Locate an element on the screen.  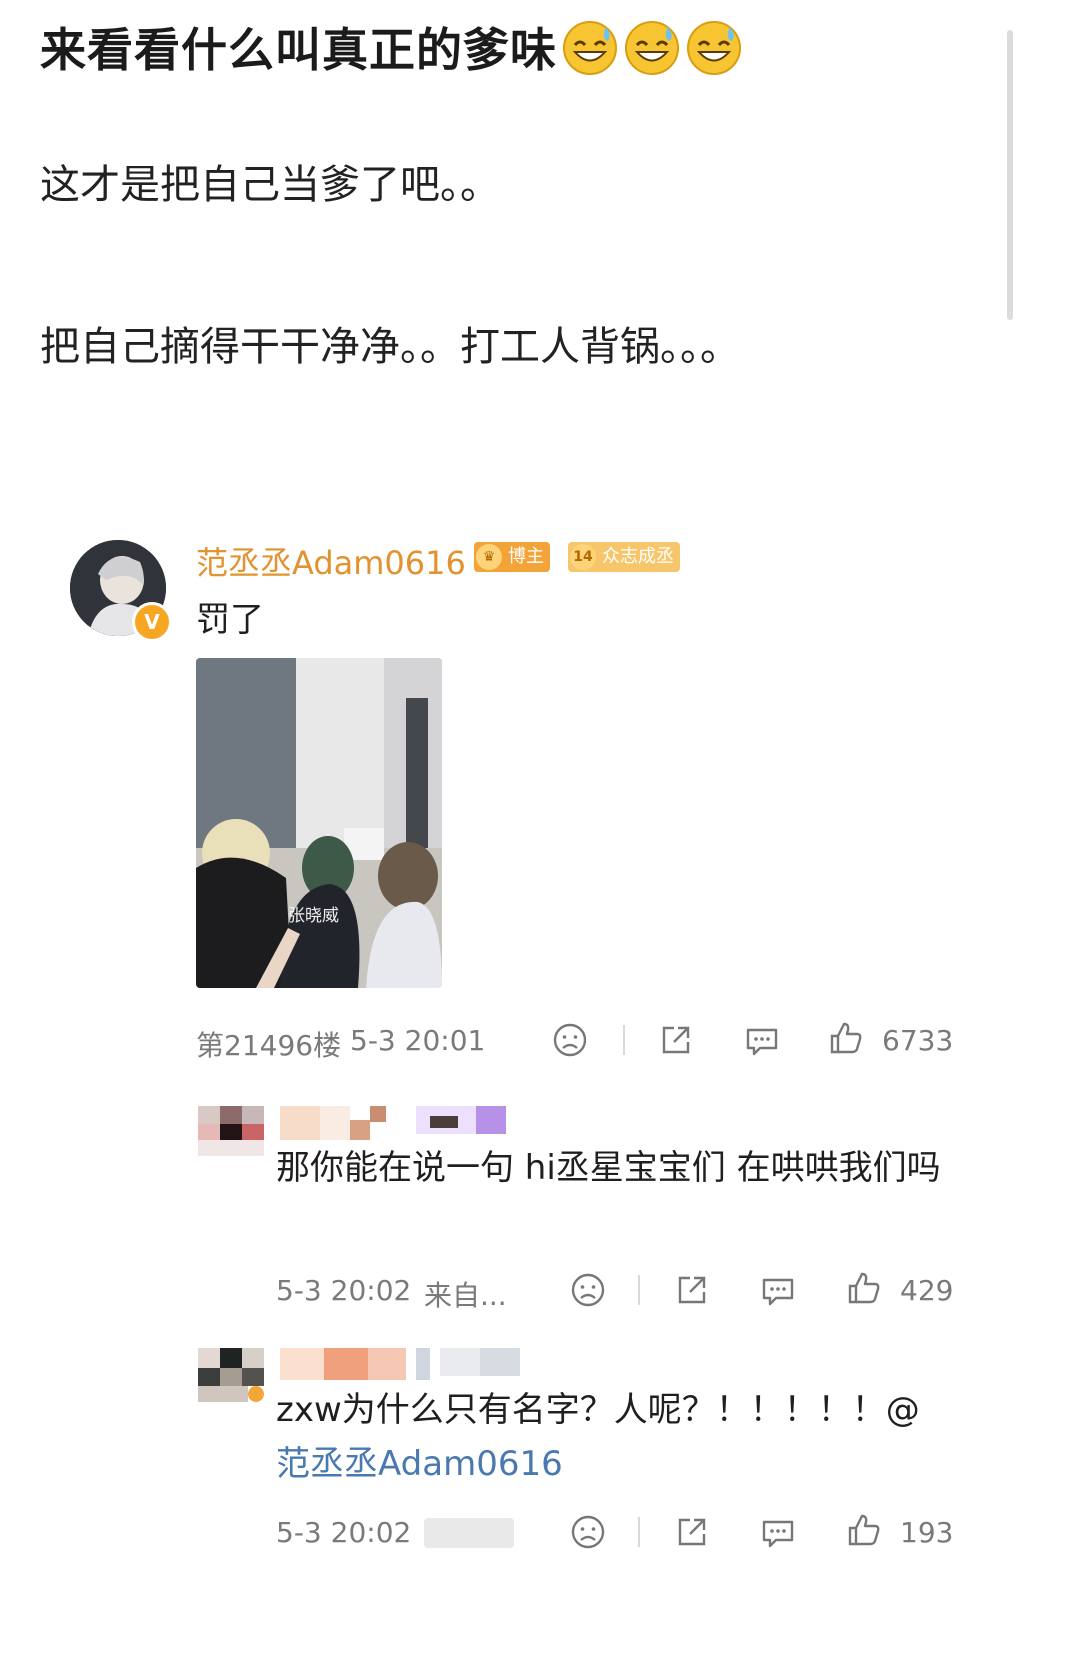
post-line-2: 把自己摘得干干净净。。打工人背锅。。。 is located at coordinates (390, 347).